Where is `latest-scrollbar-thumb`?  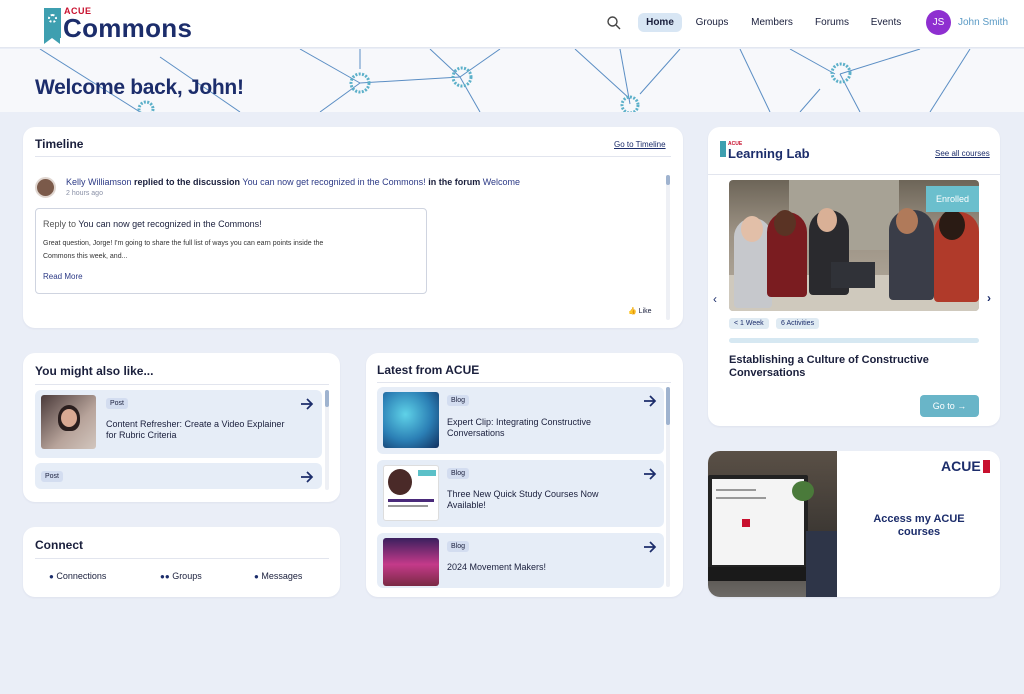 latest-scrollbar-thumb is located at coordinates (668, 406).